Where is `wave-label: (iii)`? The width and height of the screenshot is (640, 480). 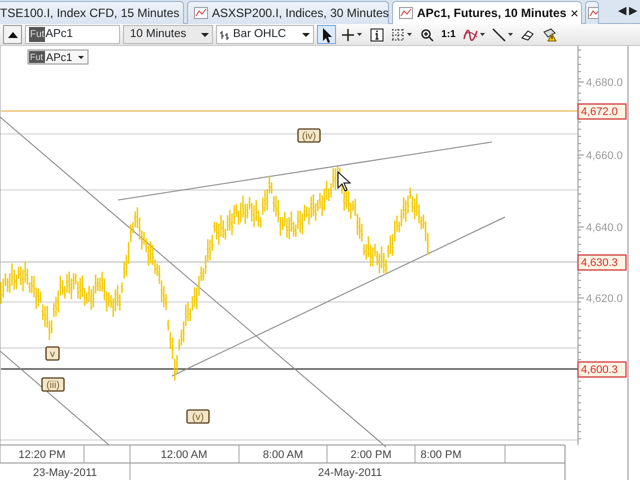
wave-label: (iii) is located at coordinates (53, 384).